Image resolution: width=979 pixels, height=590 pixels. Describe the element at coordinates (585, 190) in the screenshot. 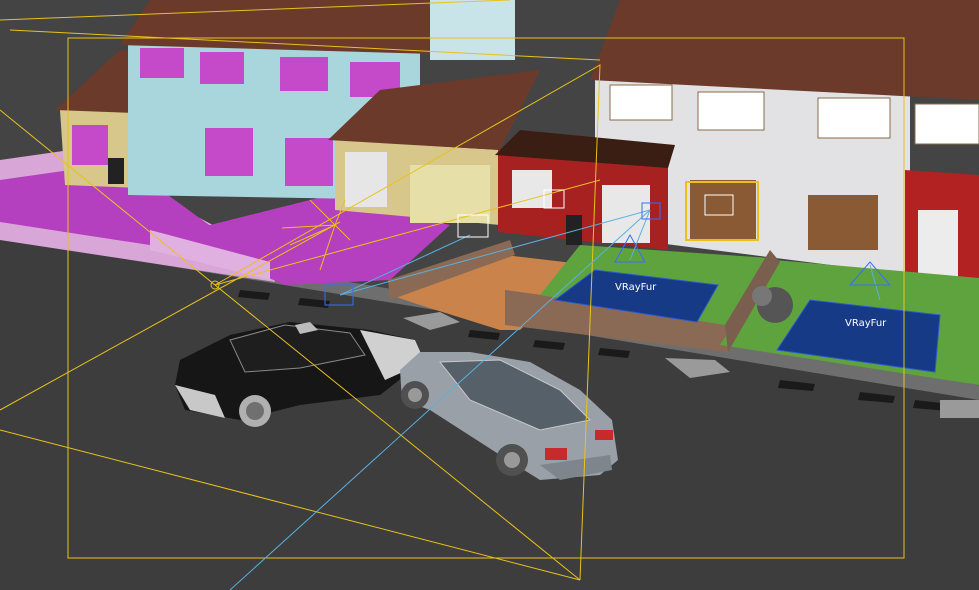

I see `porch-red` at that location.